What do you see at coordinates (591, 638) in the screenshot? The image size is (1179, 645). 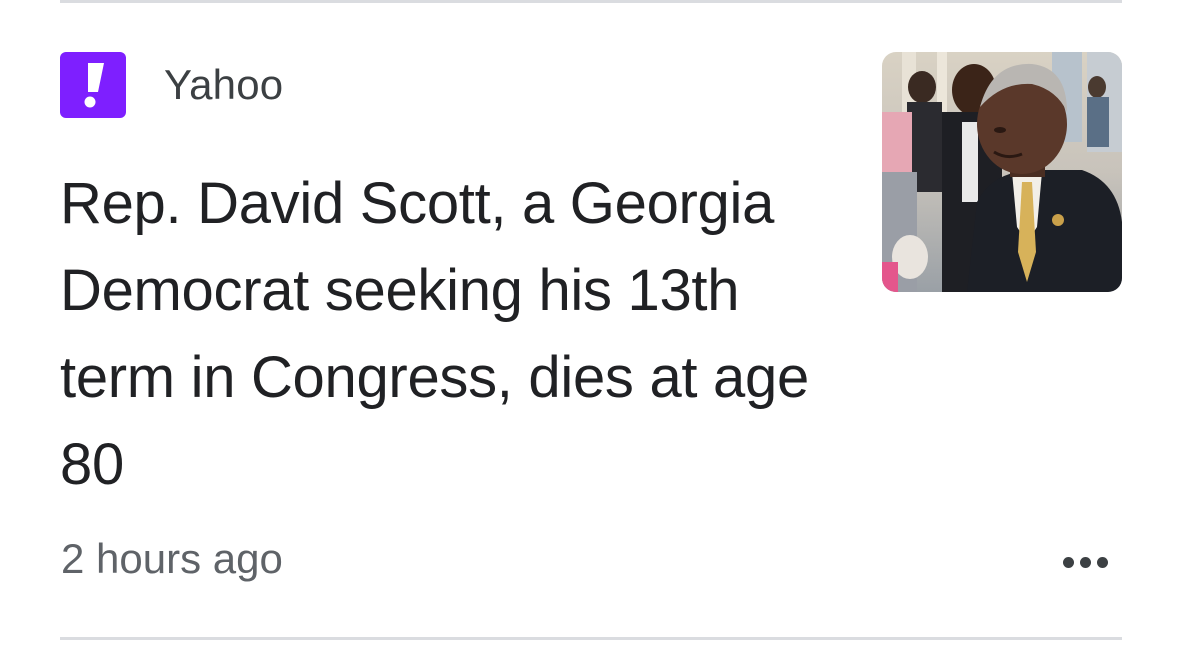 I see `bottom-divider` at bounding box center [591, 638].